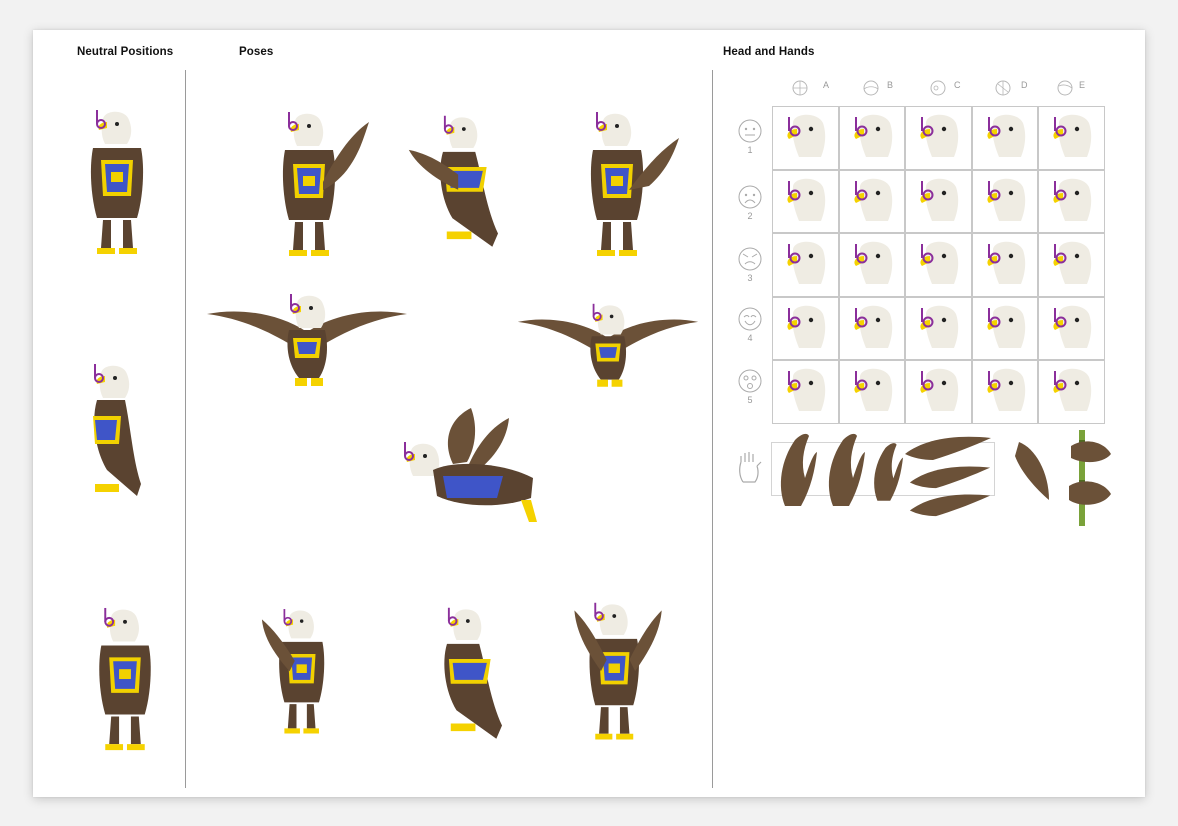 Image resolution: width=1178 pixels, height=826 pixels. I want to click on eagle-pose-cheer, so click(619, 673).